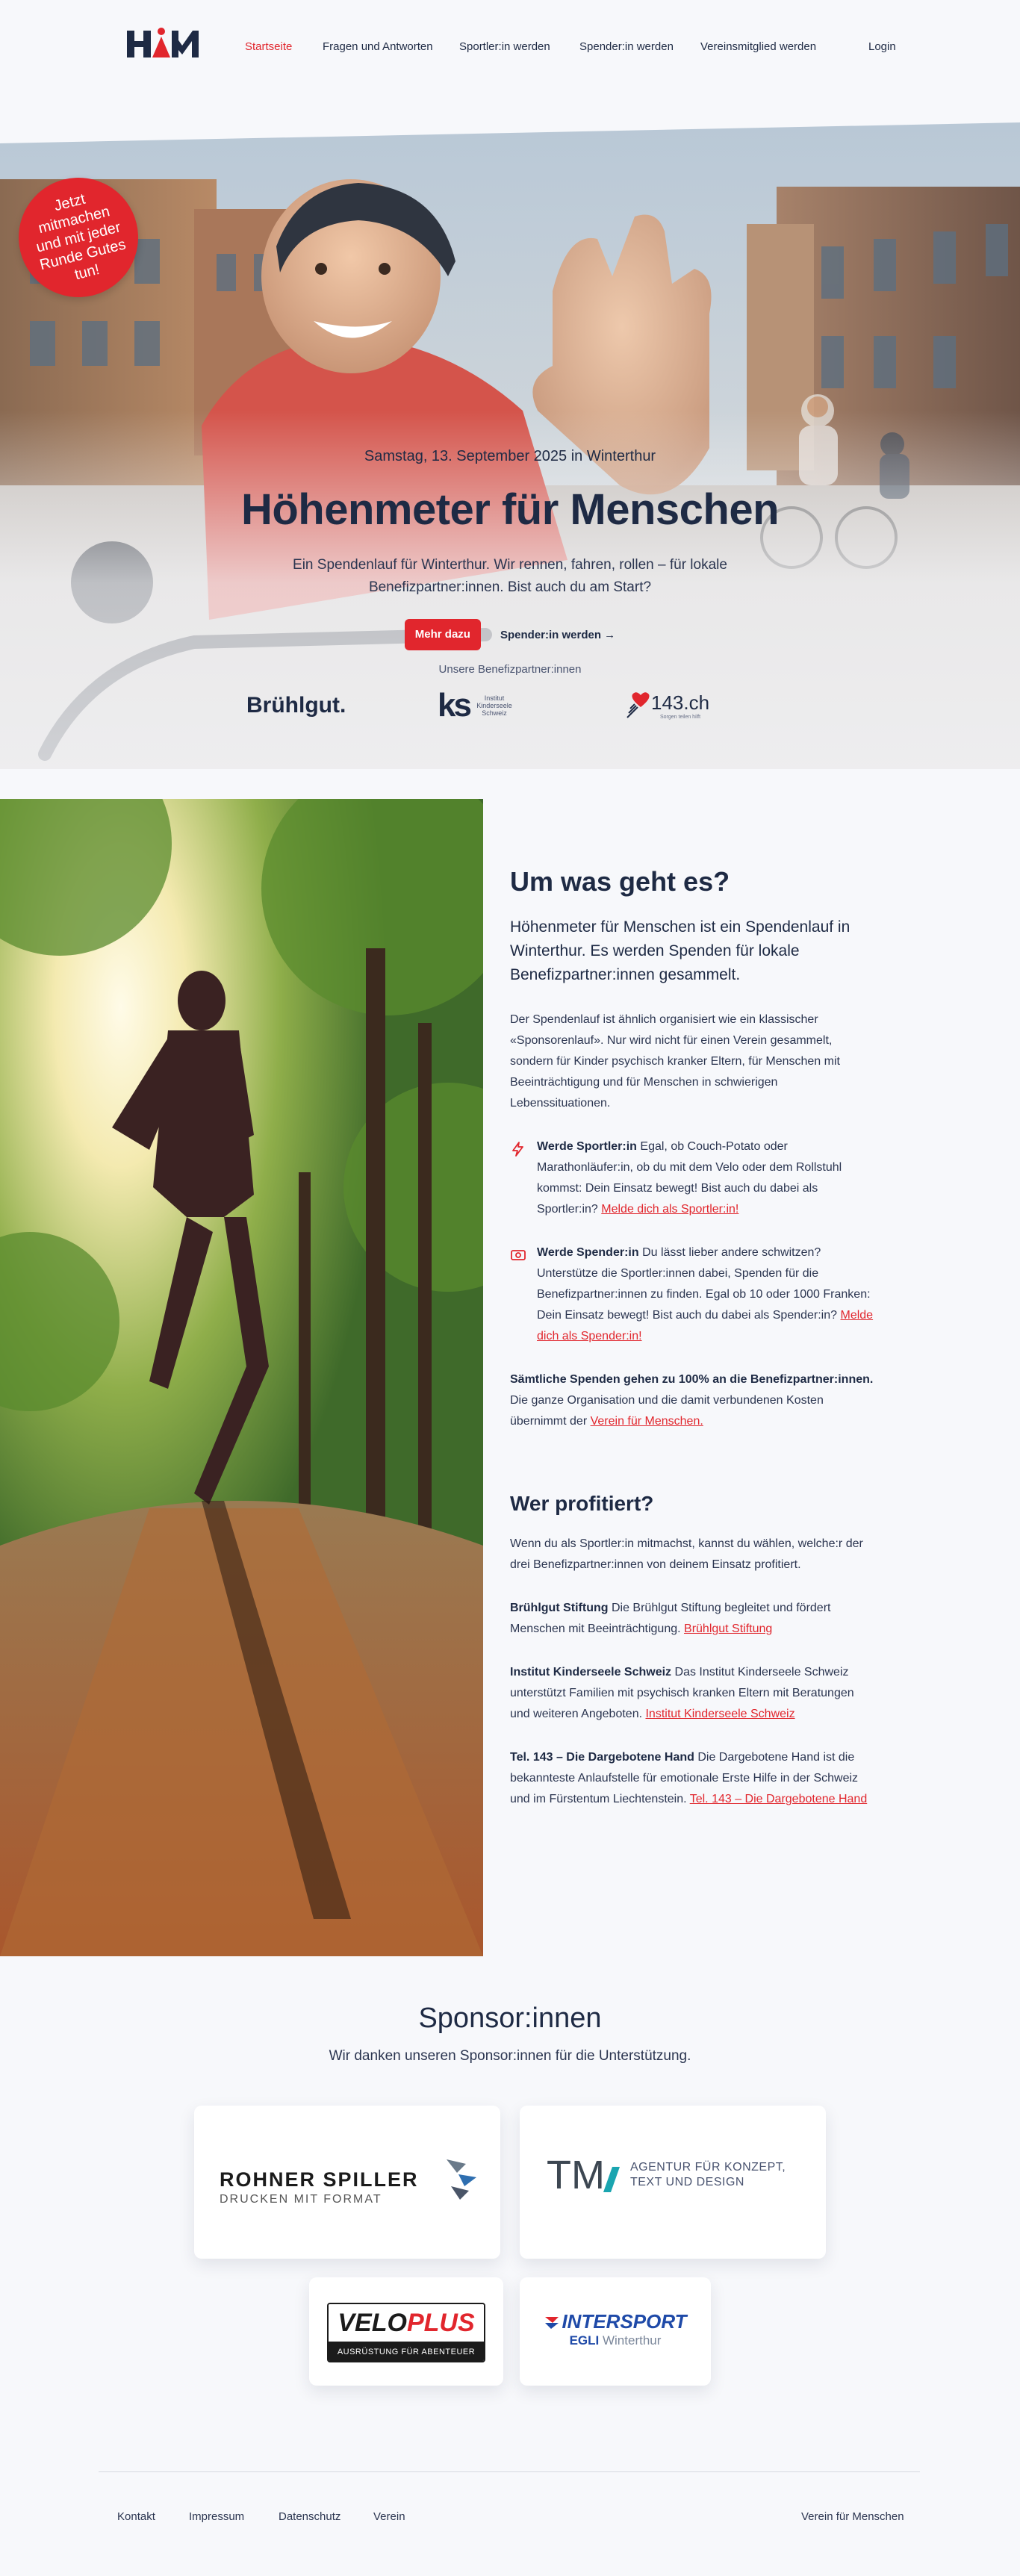  What do you see at coordinates (680, 717) in the screenshot?
I see `tel143-subline: Sorgen teilen hilft` at bounding box center [680, 717].